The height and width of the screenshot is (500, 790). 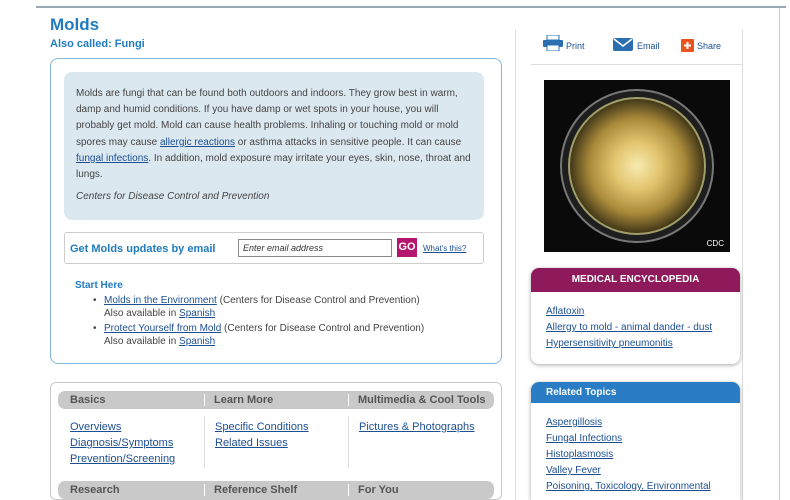 I want to click on email-signup-label: Get Molds updates by email, so click(x=143, y=249).